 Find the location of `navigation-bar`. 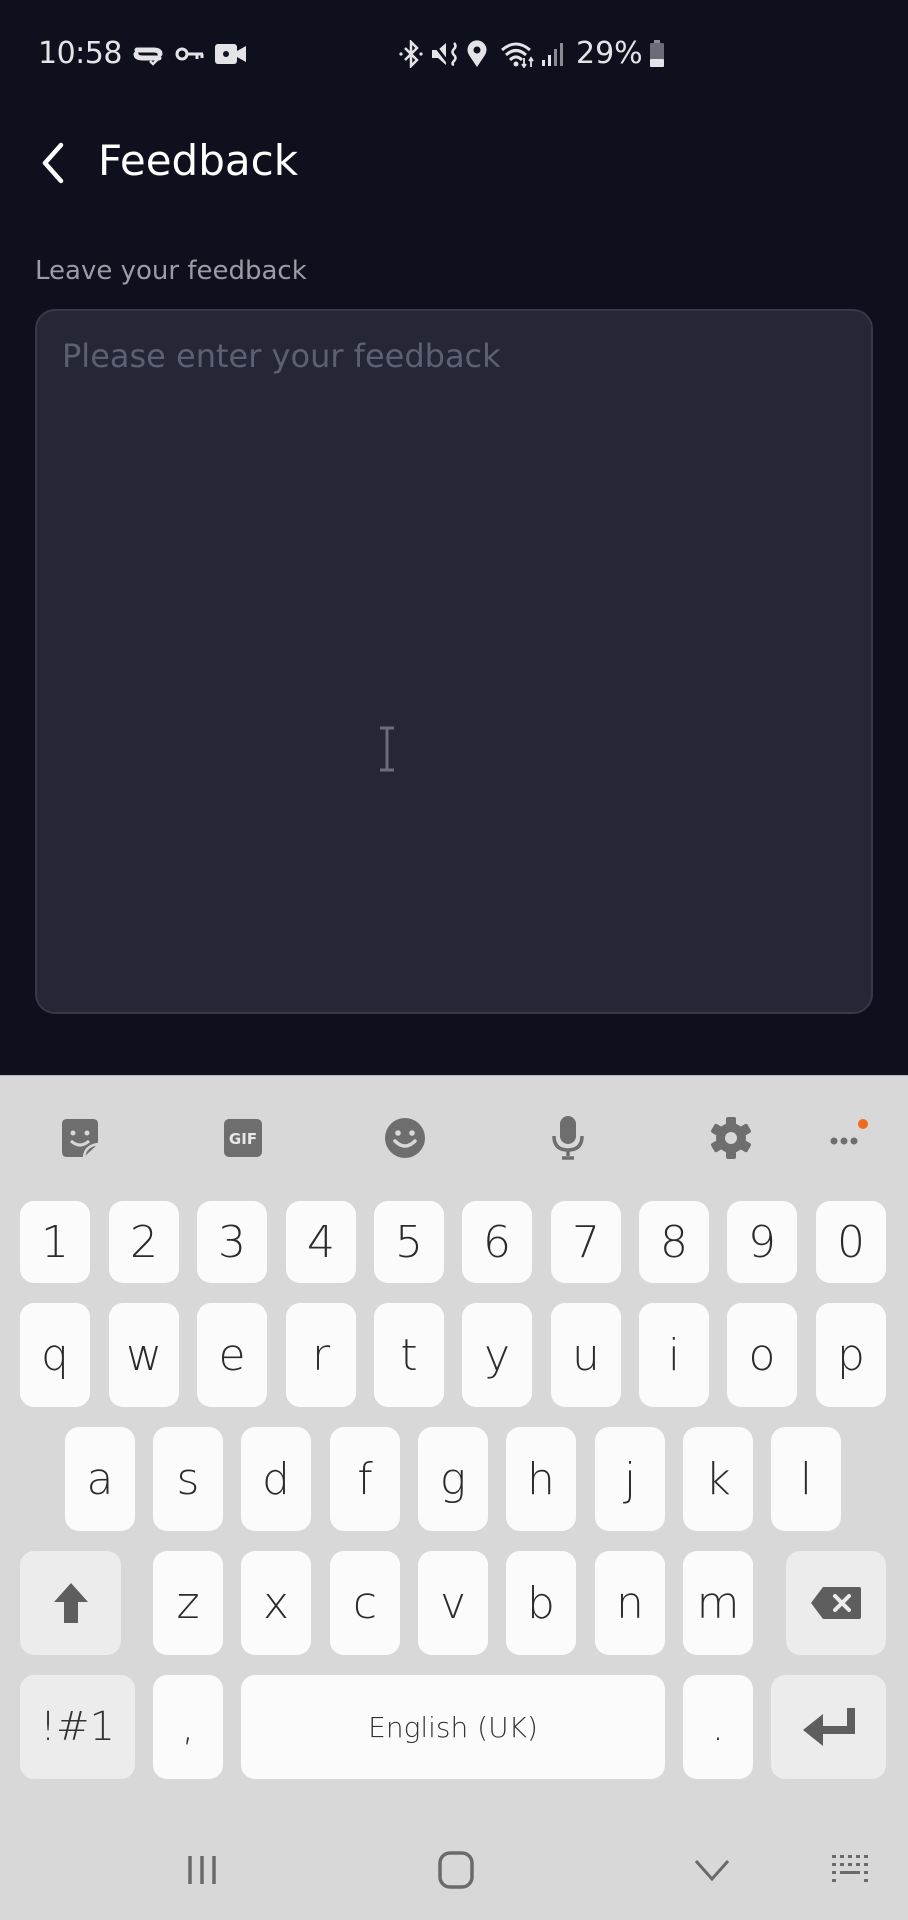

navigation-bar is located at coordinates (454, 1870).